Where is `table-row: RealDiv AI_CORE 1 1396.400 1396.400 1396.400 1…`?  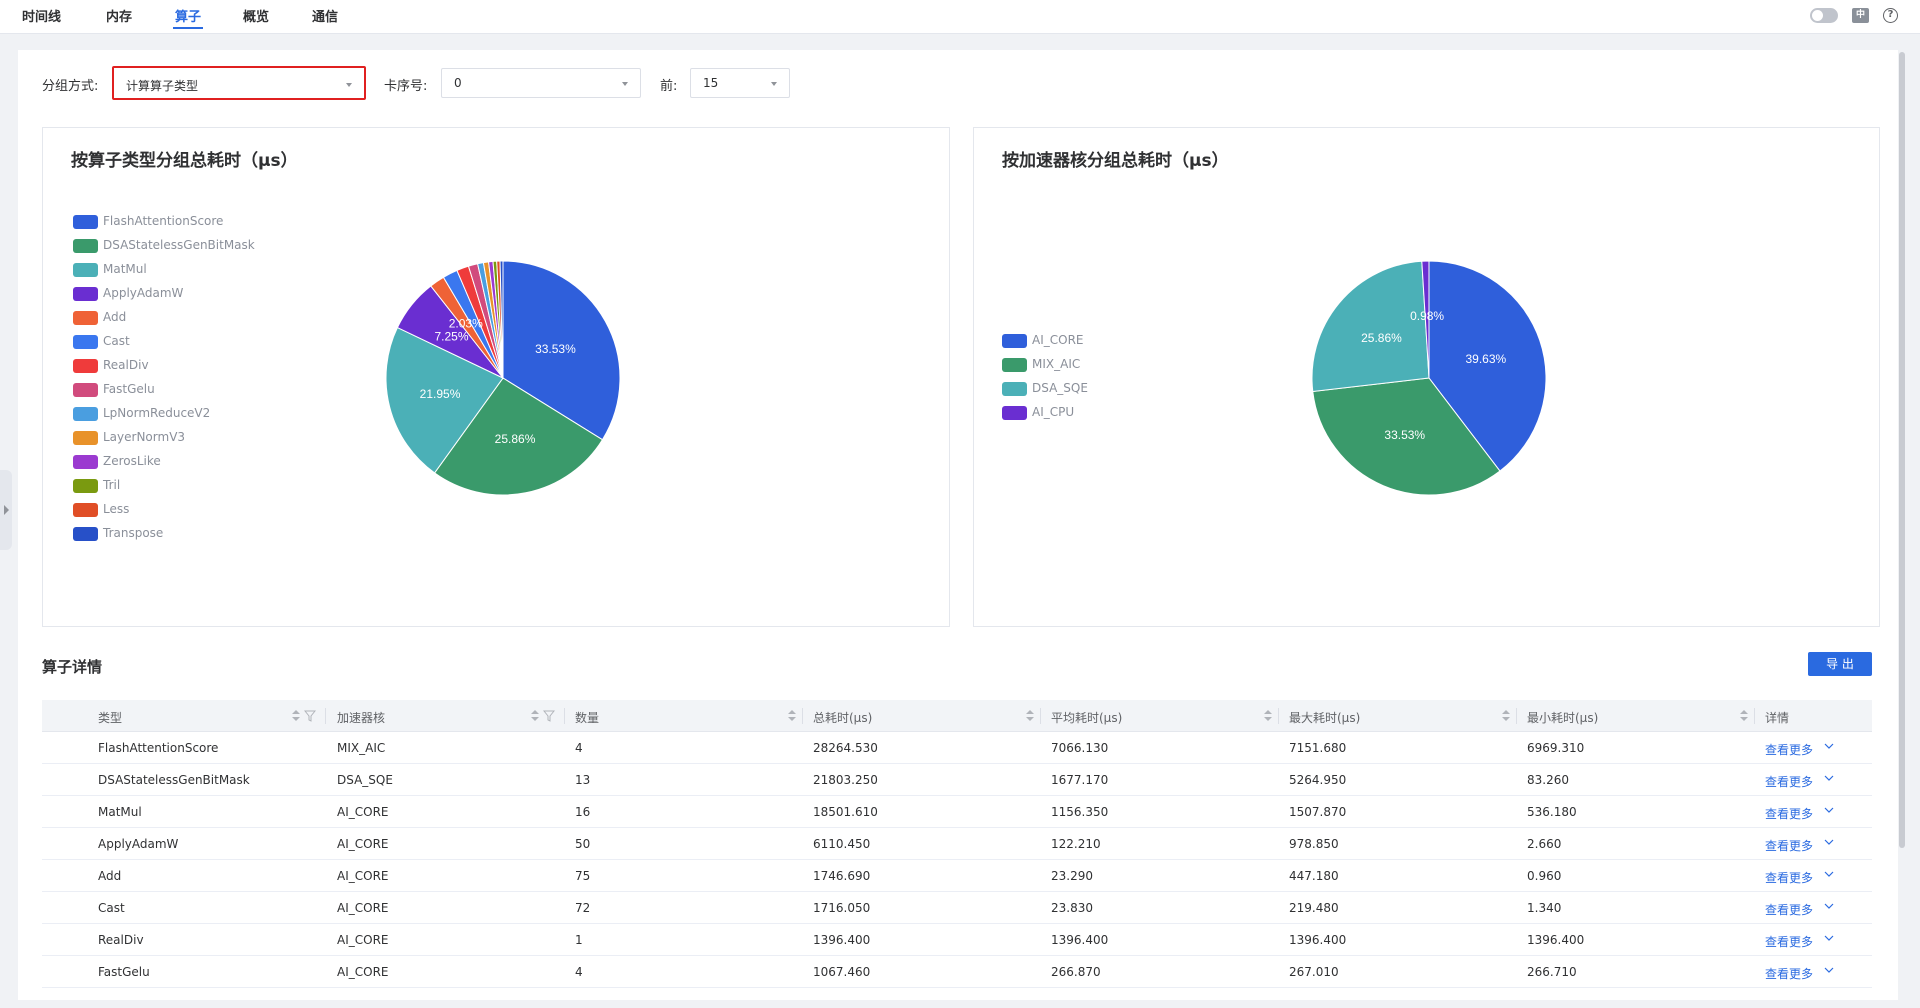 table-row: RealDiv AI_CORE 1 1396.400 1396.400 1396.400 1… is located at coordinates (957, 940).